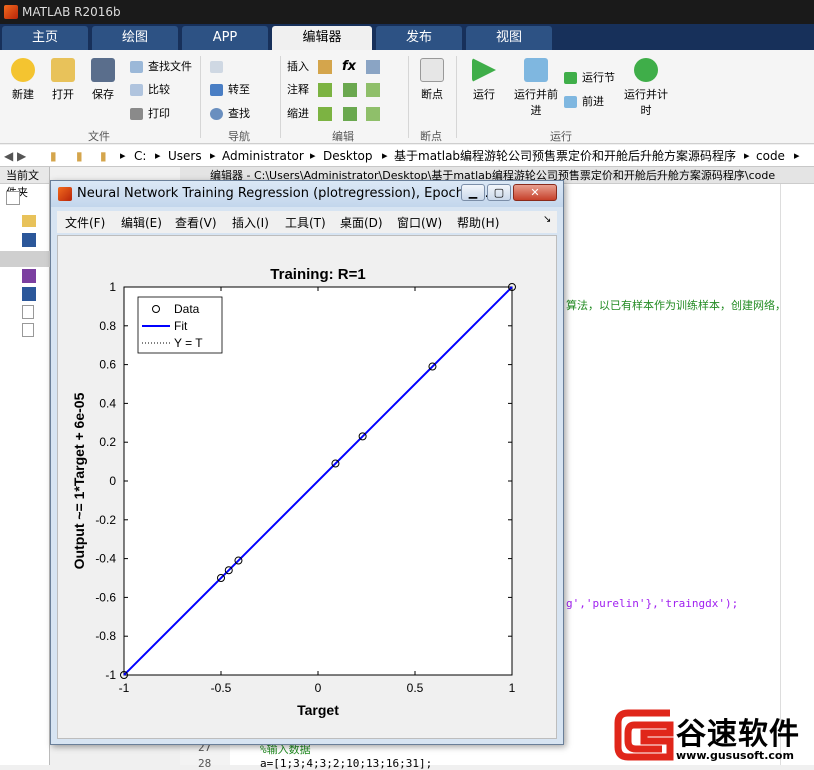  I want to click on file-icon, so click(13, 198).